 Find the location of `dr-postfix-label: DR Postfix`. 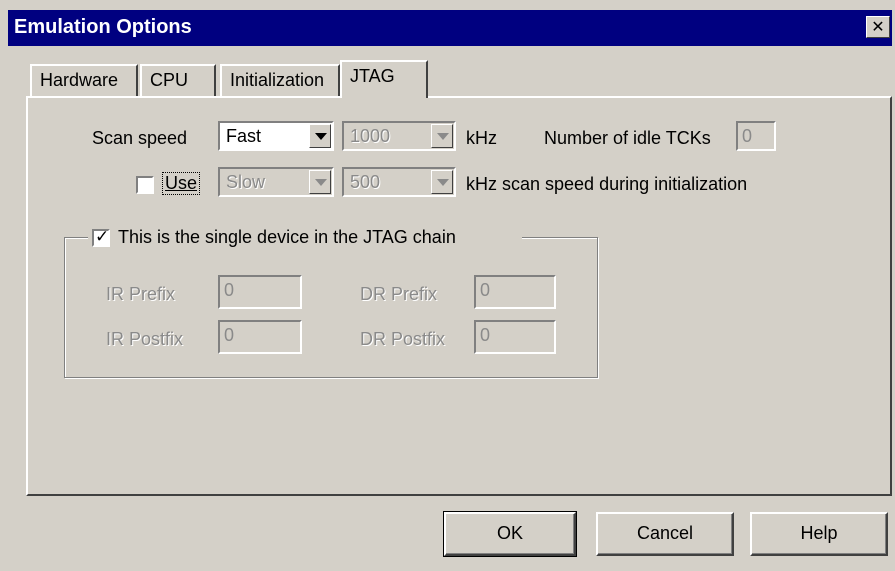

dr-postfix-label: DR Postfix is located at coordinates (403, 339).